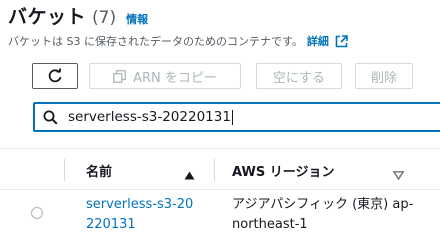 The width and height of the screenshot is (440, 240). Describe the element at coordinates (150, 117) in the screenshot. I see `search-value: serverless-s3-20220131` at that location.